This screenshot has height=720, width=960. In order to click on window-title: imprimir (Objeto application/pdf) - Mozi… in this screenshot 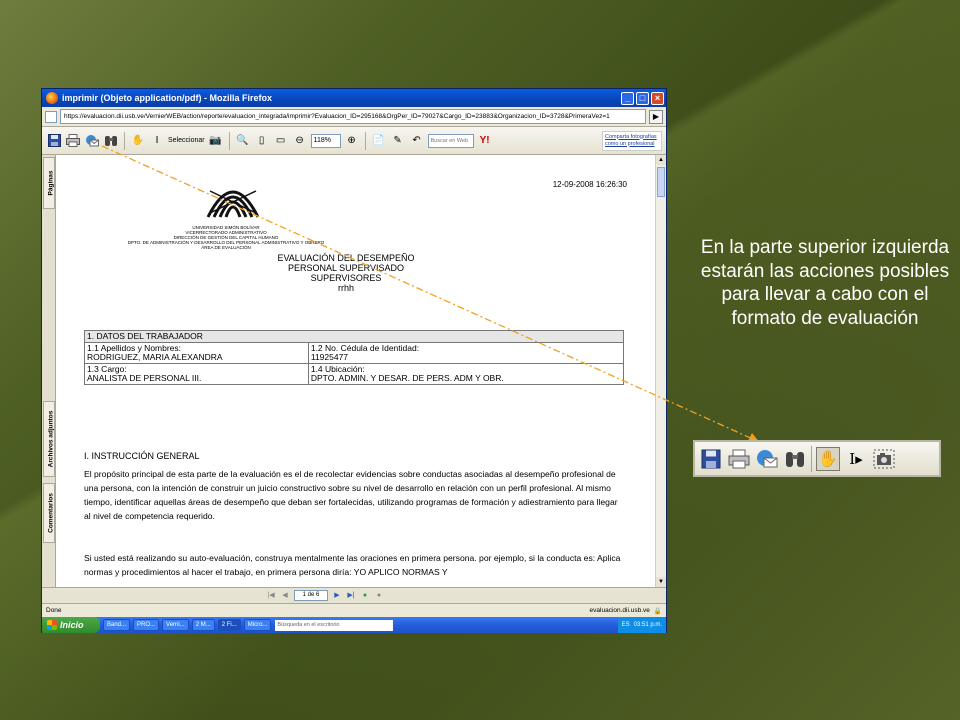, I will do `click(167, 98)`.